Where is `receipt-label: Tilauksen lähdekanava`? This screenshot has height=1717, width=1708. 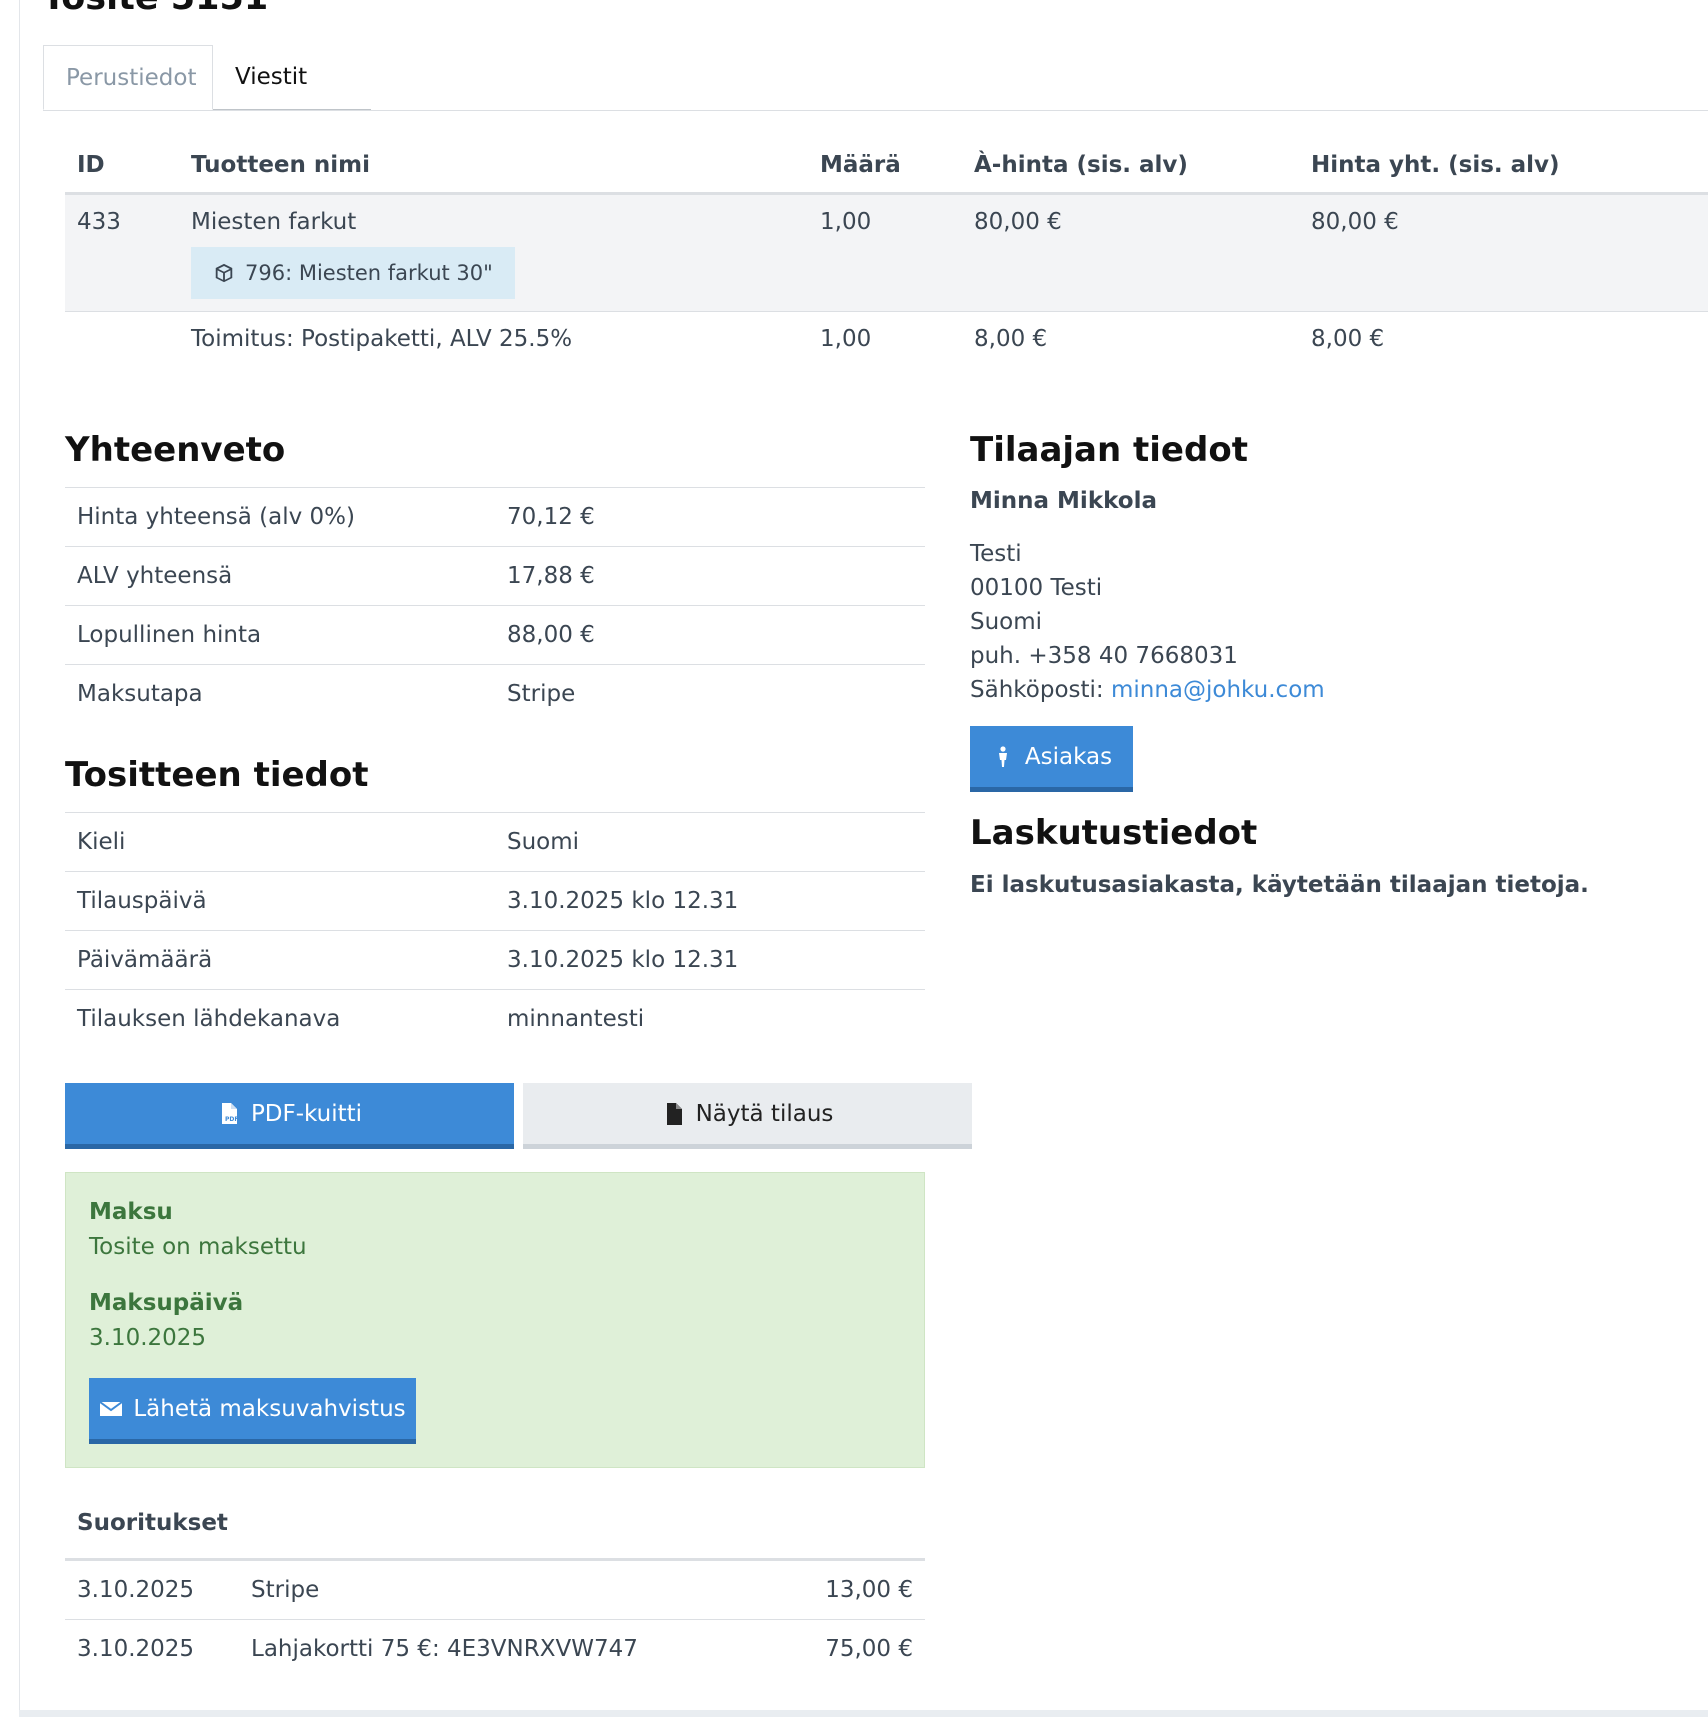
receipt-label: Tilauksen lähdekanava is located at coordinates (280, 1018).